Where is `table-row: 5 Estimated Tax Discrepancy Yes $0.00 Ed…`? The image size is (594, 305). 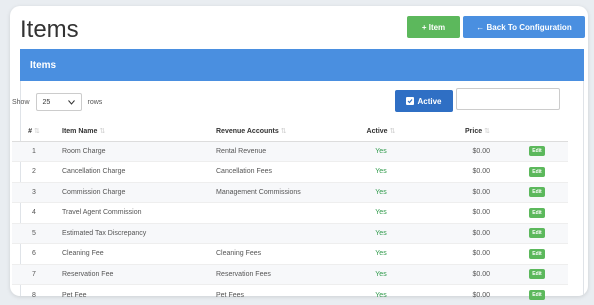 table-row: 5 Estimated Tax Discrepancy Yes $0.00 Ed… is located at coordinates (290, 233).